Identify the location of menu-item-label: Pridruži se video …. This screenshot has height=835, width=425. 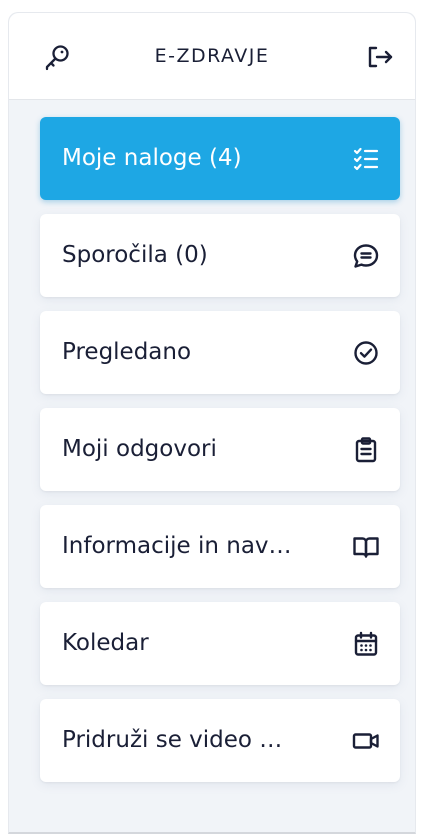
(172, 740).